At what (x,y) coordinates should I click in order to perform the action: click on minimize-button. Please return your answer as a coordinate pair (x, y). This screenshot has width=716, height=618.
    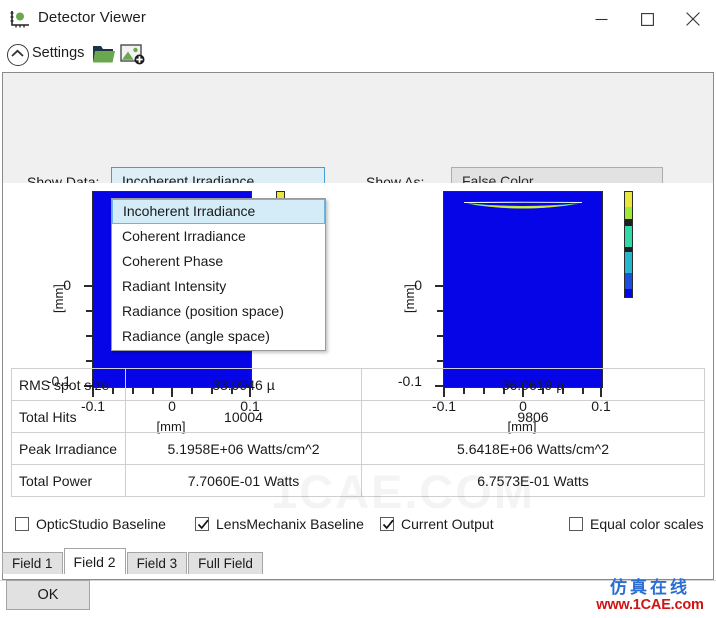
    Looking at the image, I should click on (601, 19).